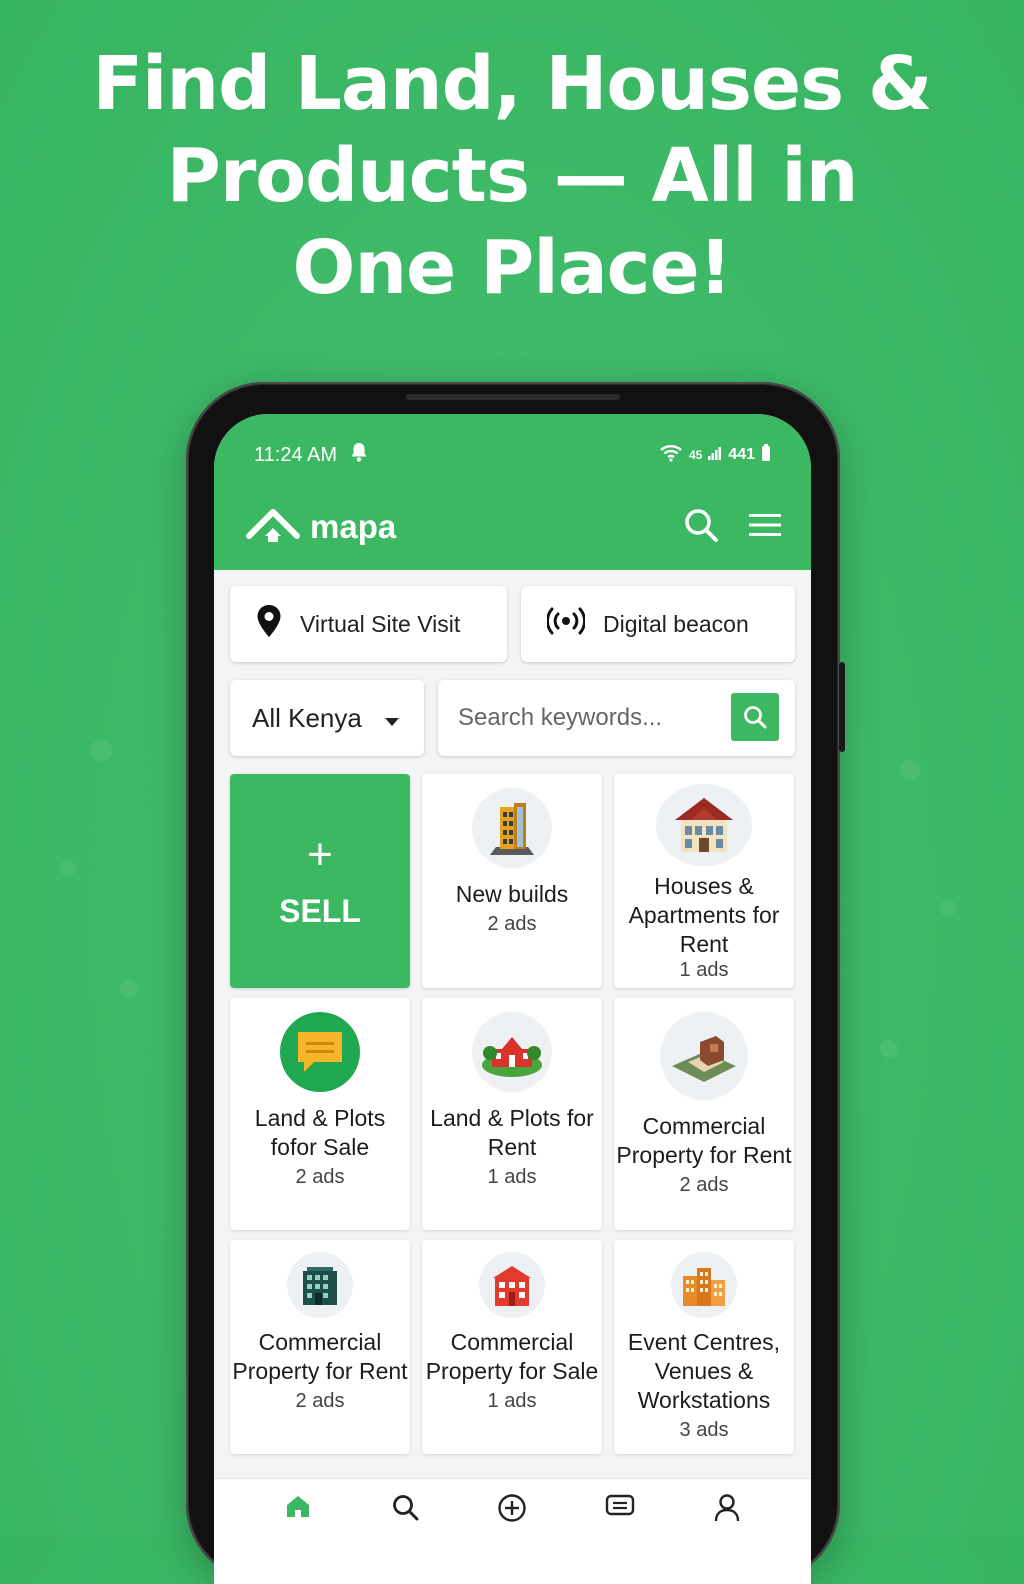  Describe the element at coordinates (620, 1531) in the screenshot. I see `nav-messages` at that location.